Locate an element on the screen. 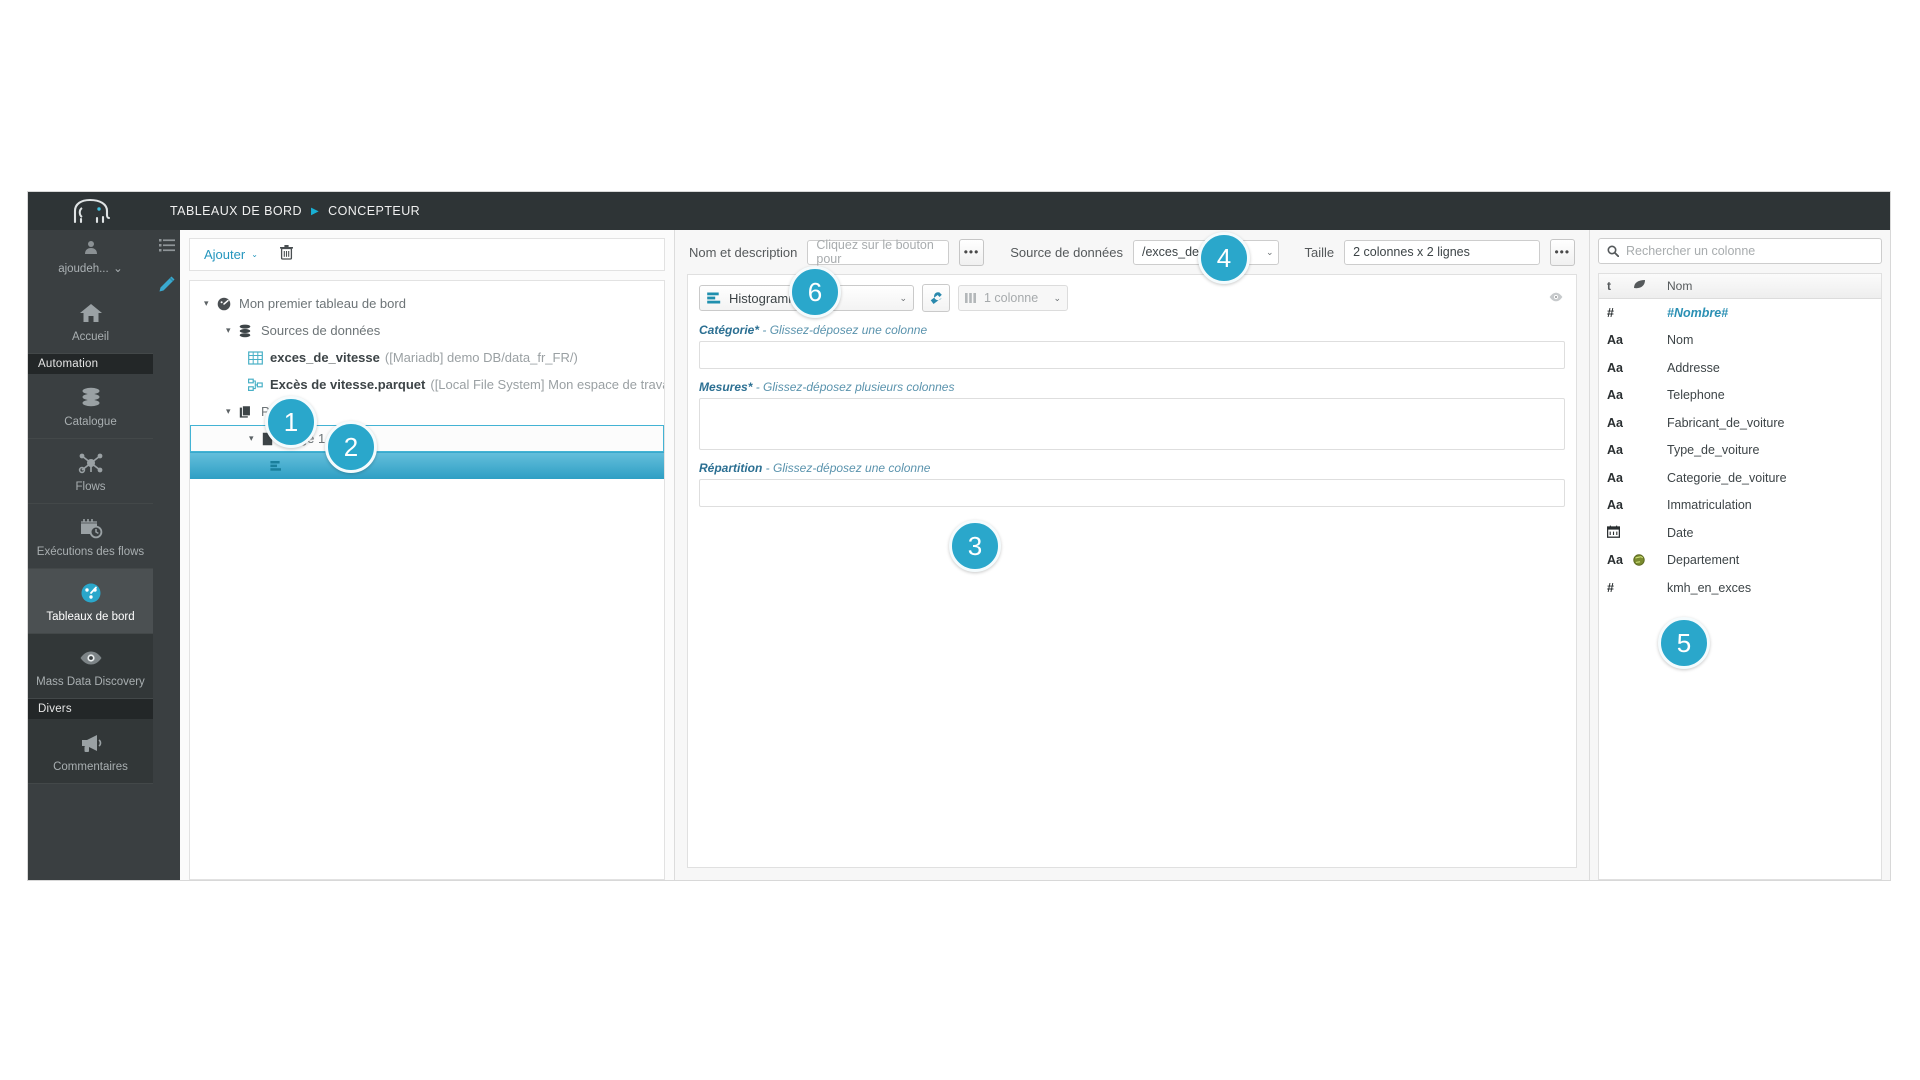  datasource-icon is located at coordinates (250, 331).